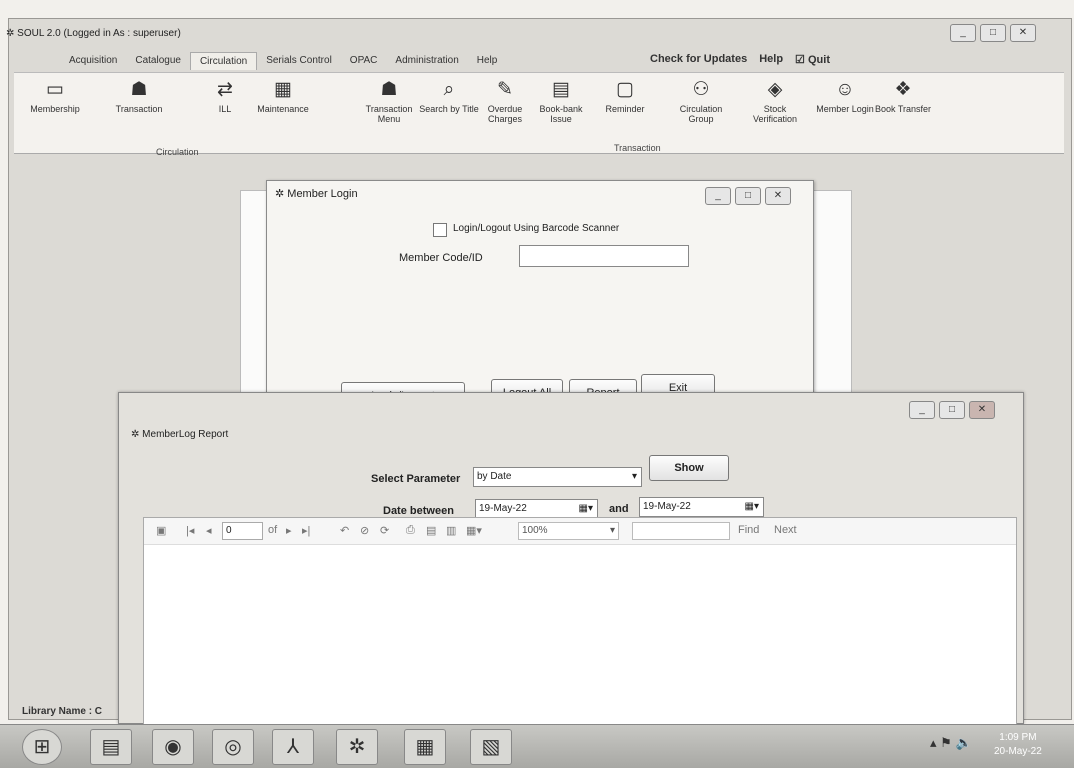 The image size is (1074, 768). What do you see at coordinates (698, 59) in the screenshot?
I see `check-updates-link: Check for Updates` at bounding box center [698, 59].